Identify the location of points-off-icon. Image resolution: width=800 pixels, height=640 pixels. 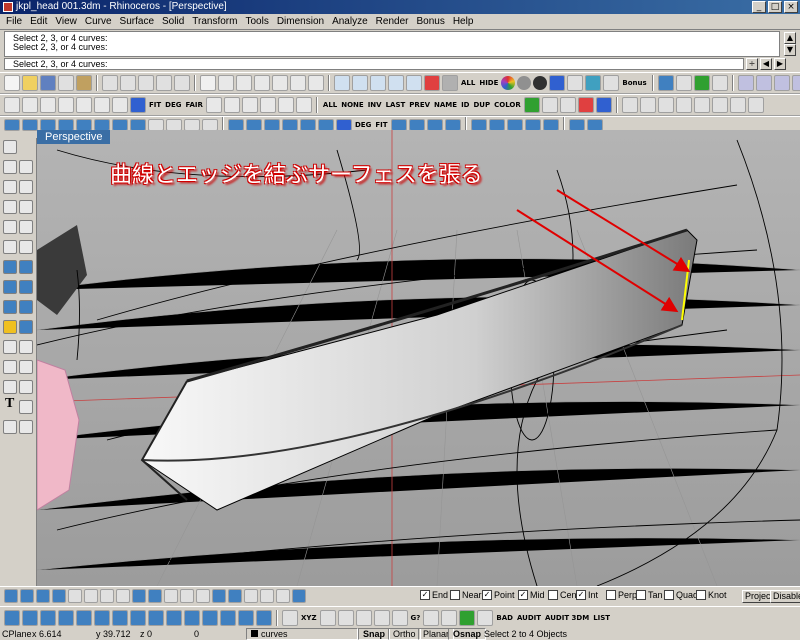
(249, 105).